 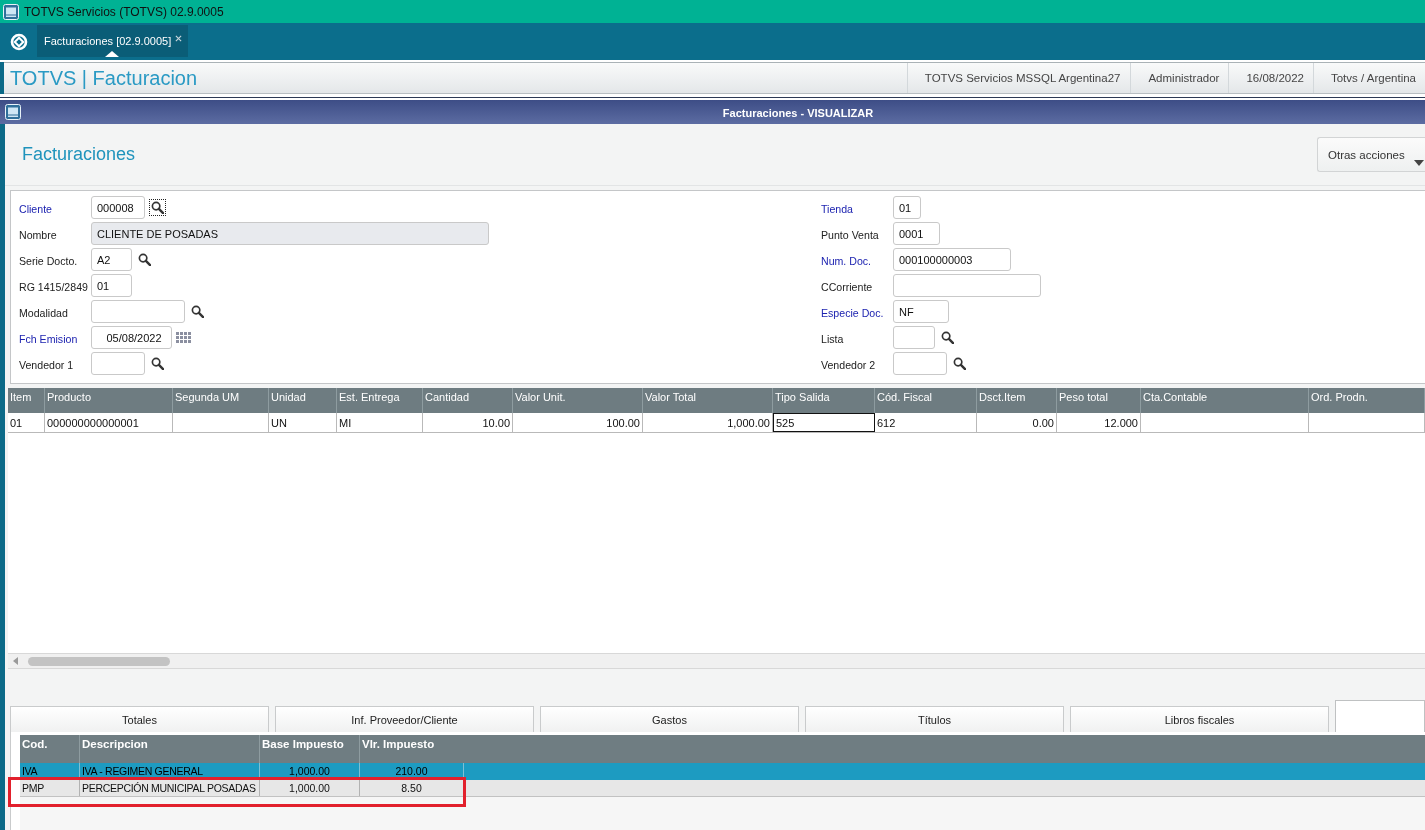 What do you see at coordinates (926, 422) in the screenshot?
I see `table-cell: 612` at bounding box center [926, 422].